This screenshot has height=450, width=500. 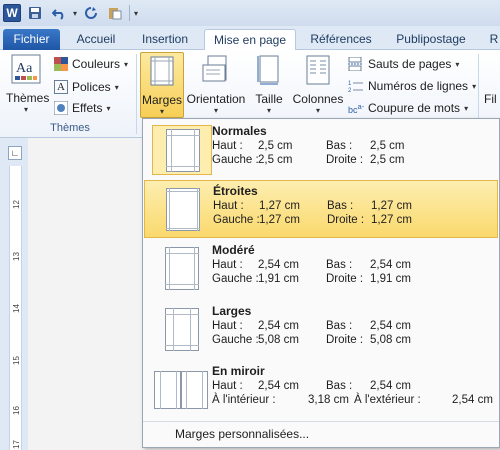 What do you see at coordinates (269, 71) in the screenshot?
I see `size-icon` at bounding box center [269, 71].